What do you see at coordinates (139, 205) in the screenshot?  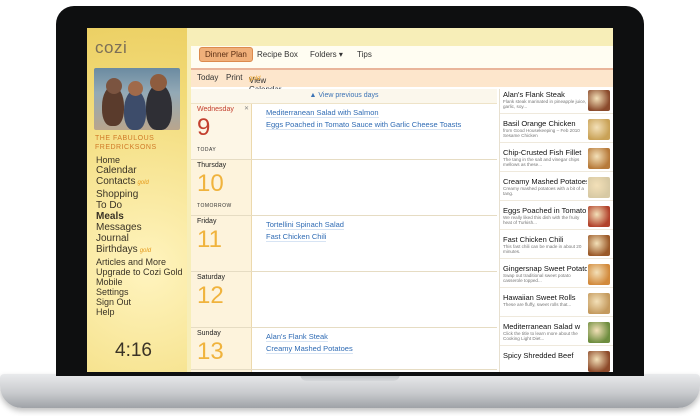 I see `sidebar-item: To Do` at bounding box center [139, 205].